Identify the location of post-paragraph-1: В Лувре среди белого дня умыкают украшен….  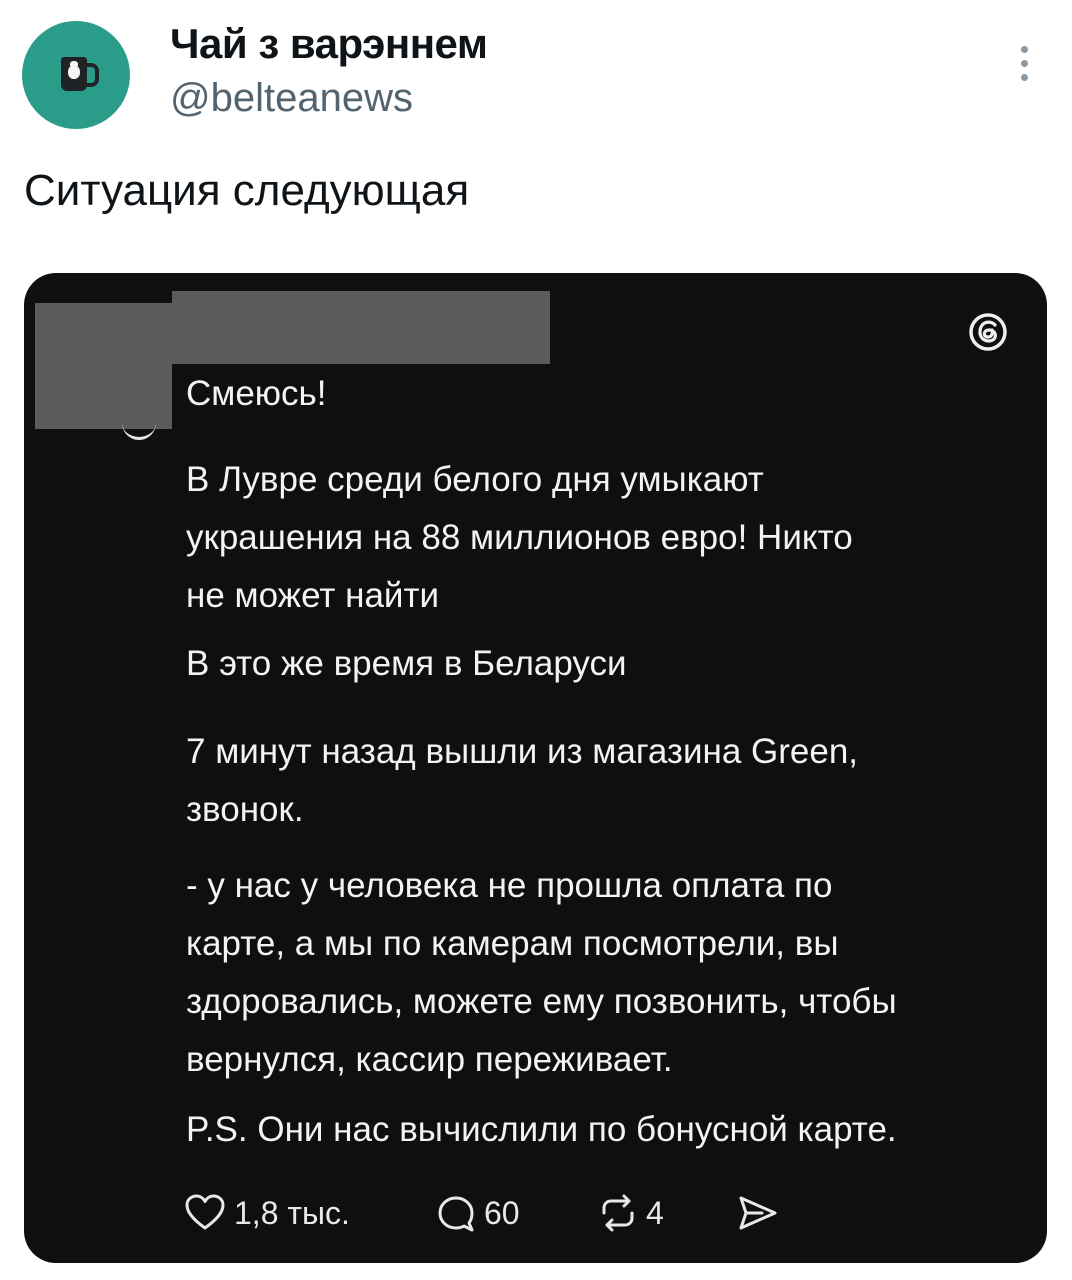
(519, 538).